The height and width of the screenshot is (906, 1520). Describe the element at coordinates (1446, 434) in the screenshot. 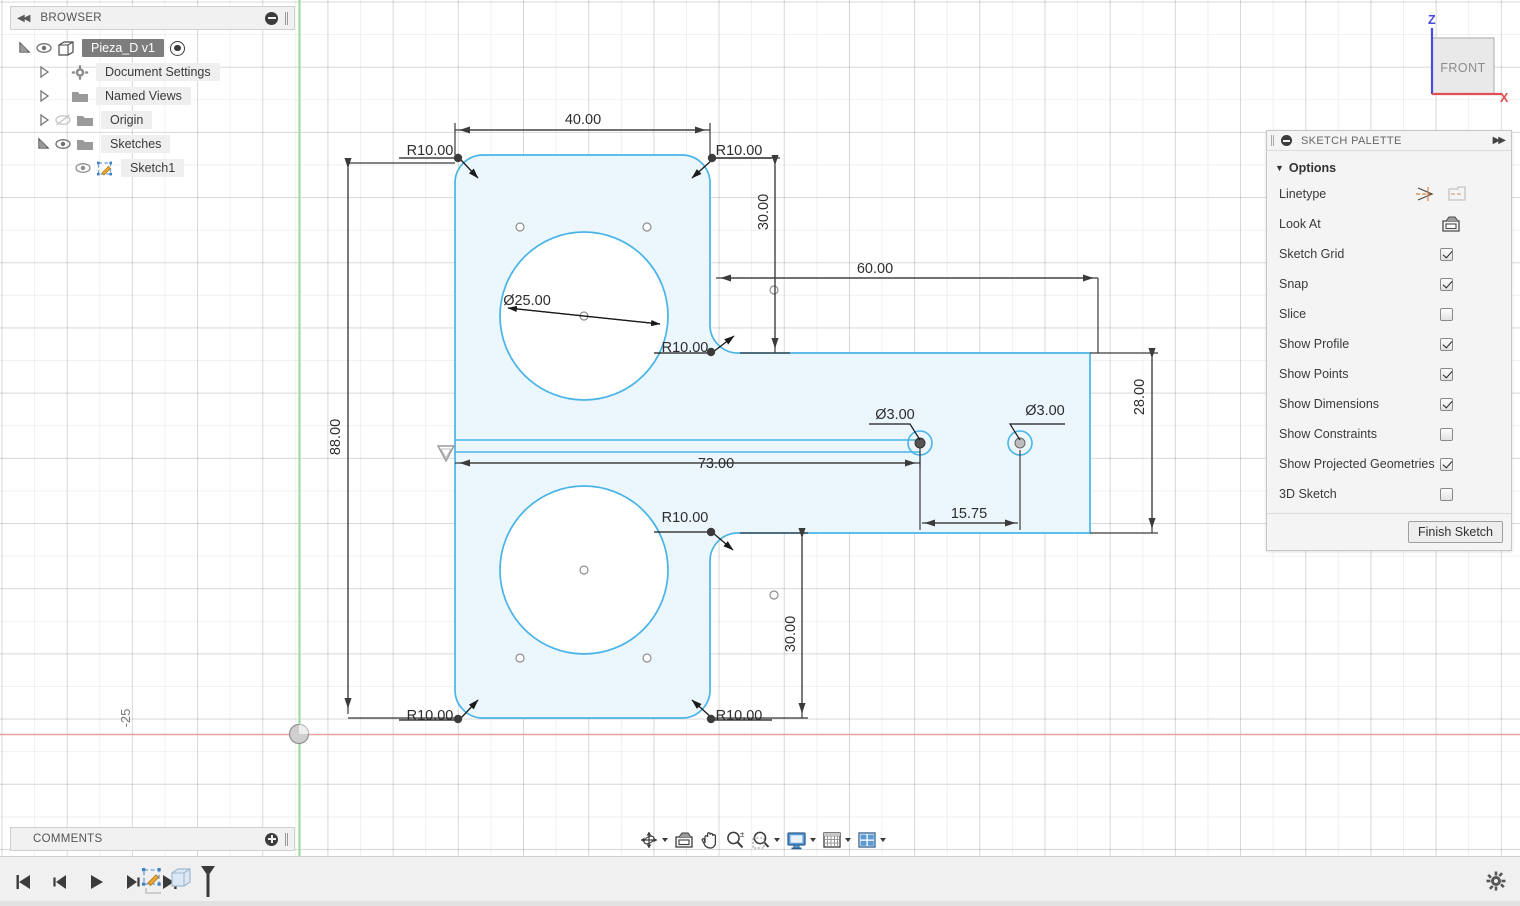

I see `show-constraints-checkbox` at that location.